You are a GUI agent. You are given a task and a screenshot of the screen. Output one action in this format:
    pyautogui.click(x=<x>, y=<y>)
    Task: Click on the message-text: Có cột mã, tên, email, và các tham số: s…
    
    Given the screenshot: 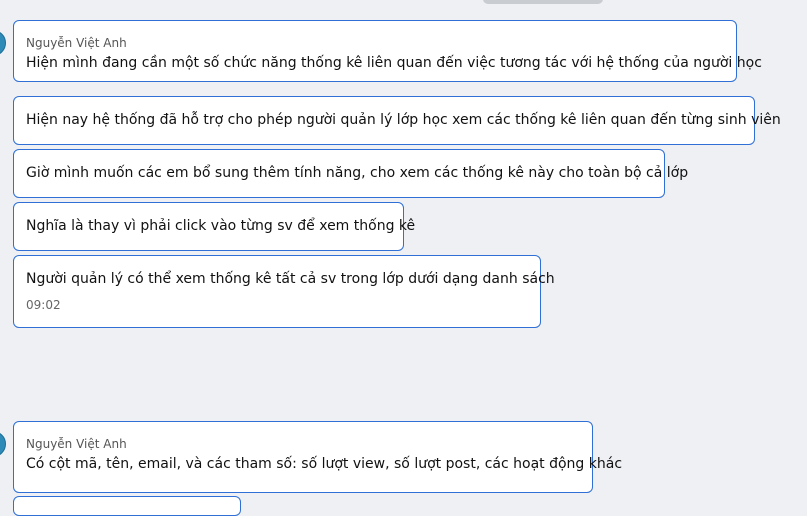 What is the action you would take?
    pyautogui.click(x=324, y=464)
    